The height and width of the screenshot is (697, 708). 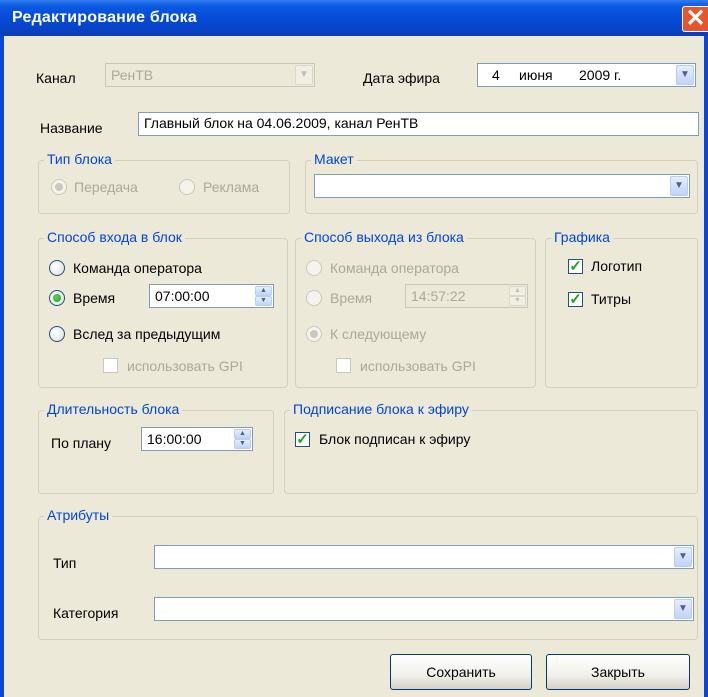 I want to click on entry-after-previous-label: Вслед за предыдущим, so click(x=146, y=334).